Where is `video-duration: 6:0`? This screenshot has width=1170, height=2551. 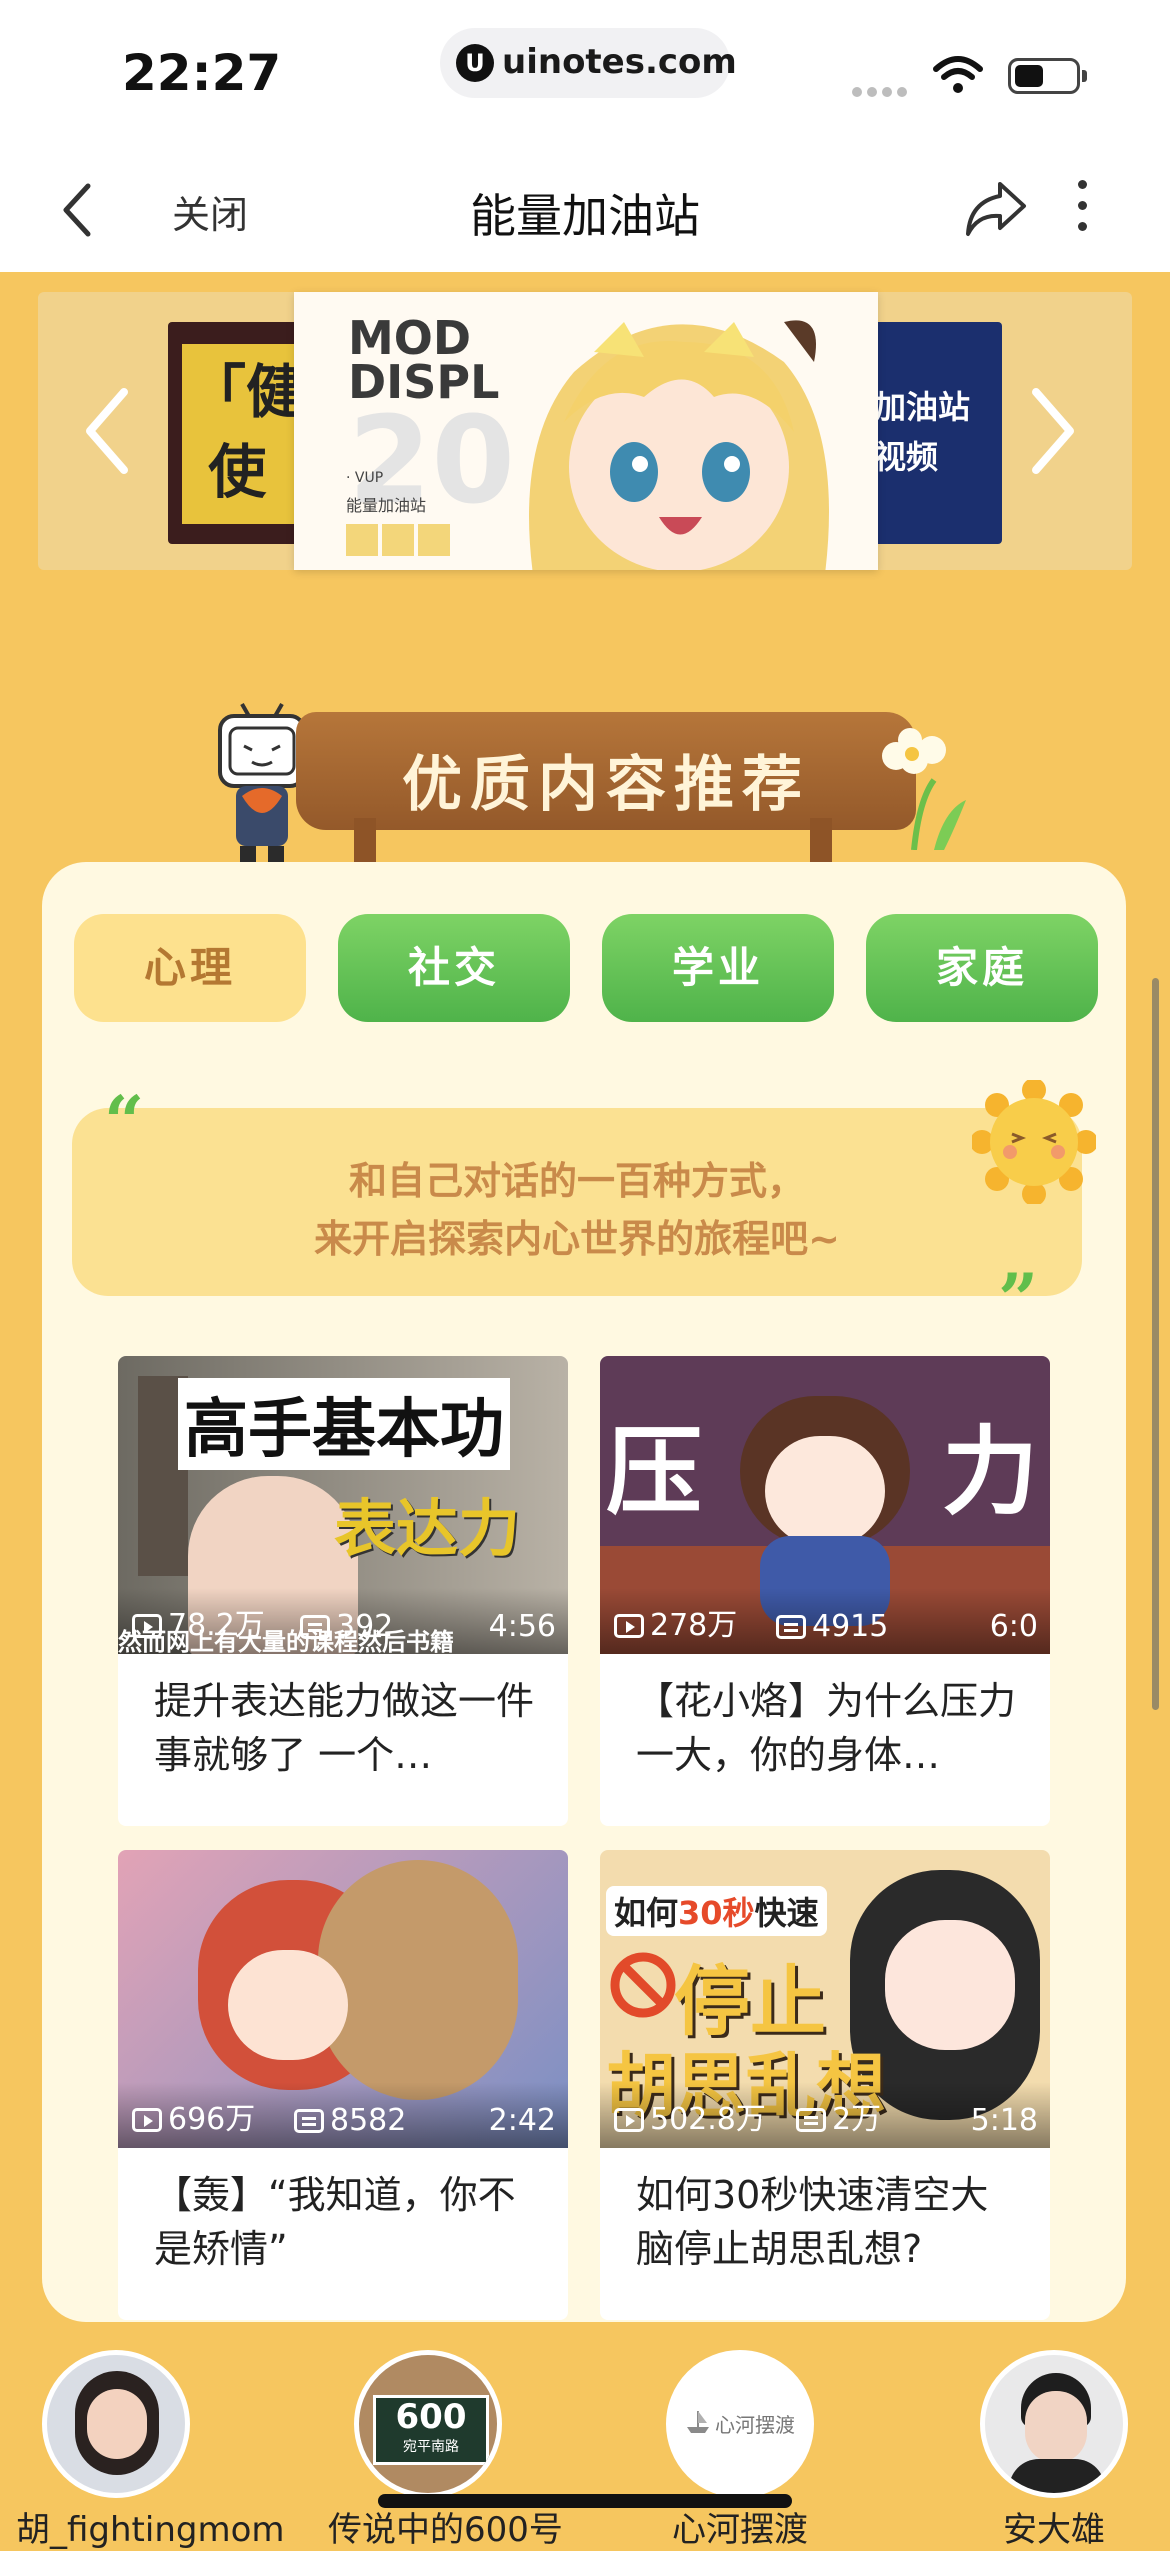
video-duration: 6:0 is located at coordinates (1013, 1626).